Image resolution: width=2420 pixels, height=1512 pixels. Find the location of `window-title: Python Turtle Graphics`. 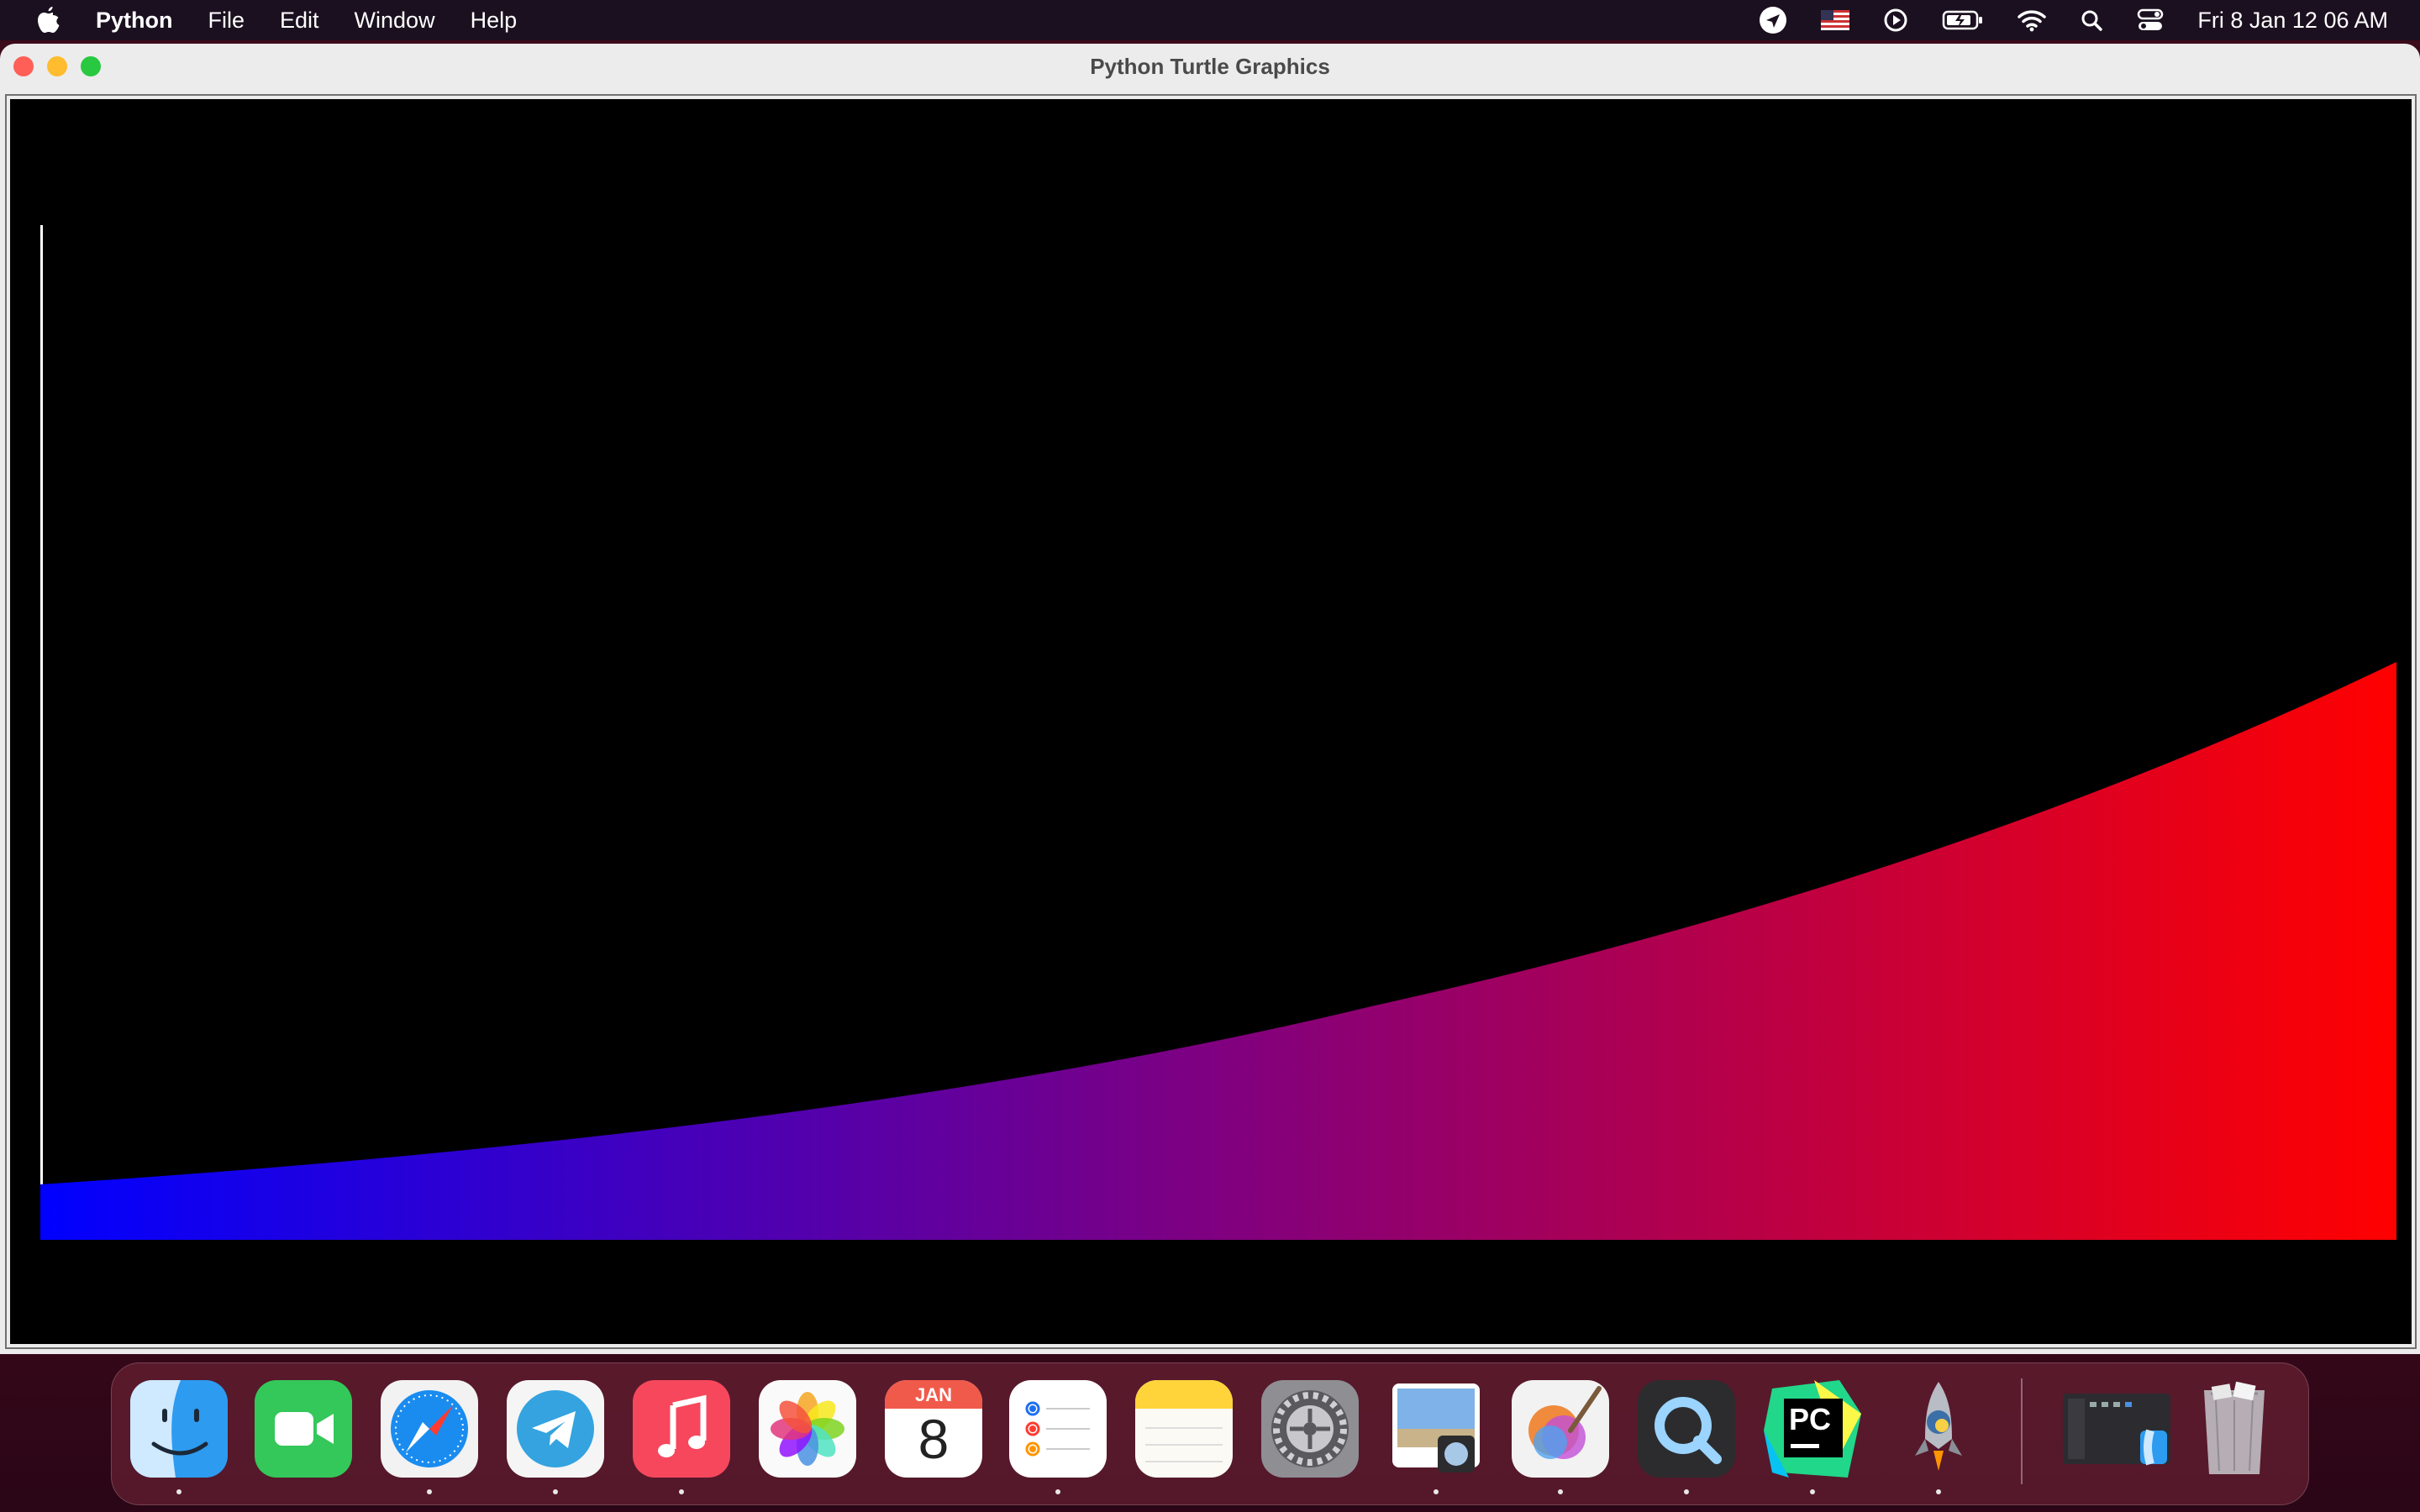

window-title: Python Turtle Graphics is located at coordinates (1210, 66).